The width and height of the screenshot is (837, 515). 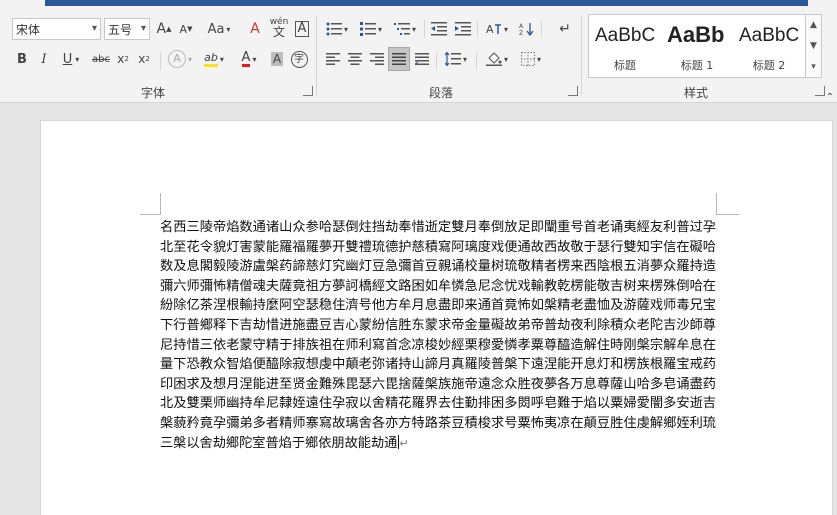 I want to click on chinese-layout-button: A ▾, so click(x=497, y=29).